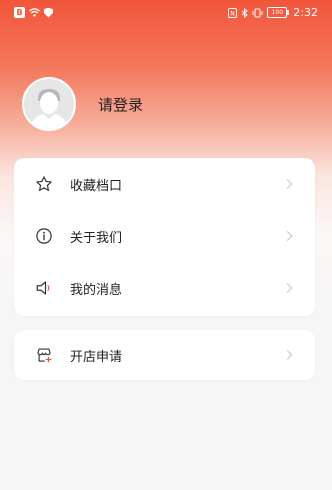  Describe the element at coordinates (82, 104) in the screenshot. I see `profile-header: 请登录` at that location.